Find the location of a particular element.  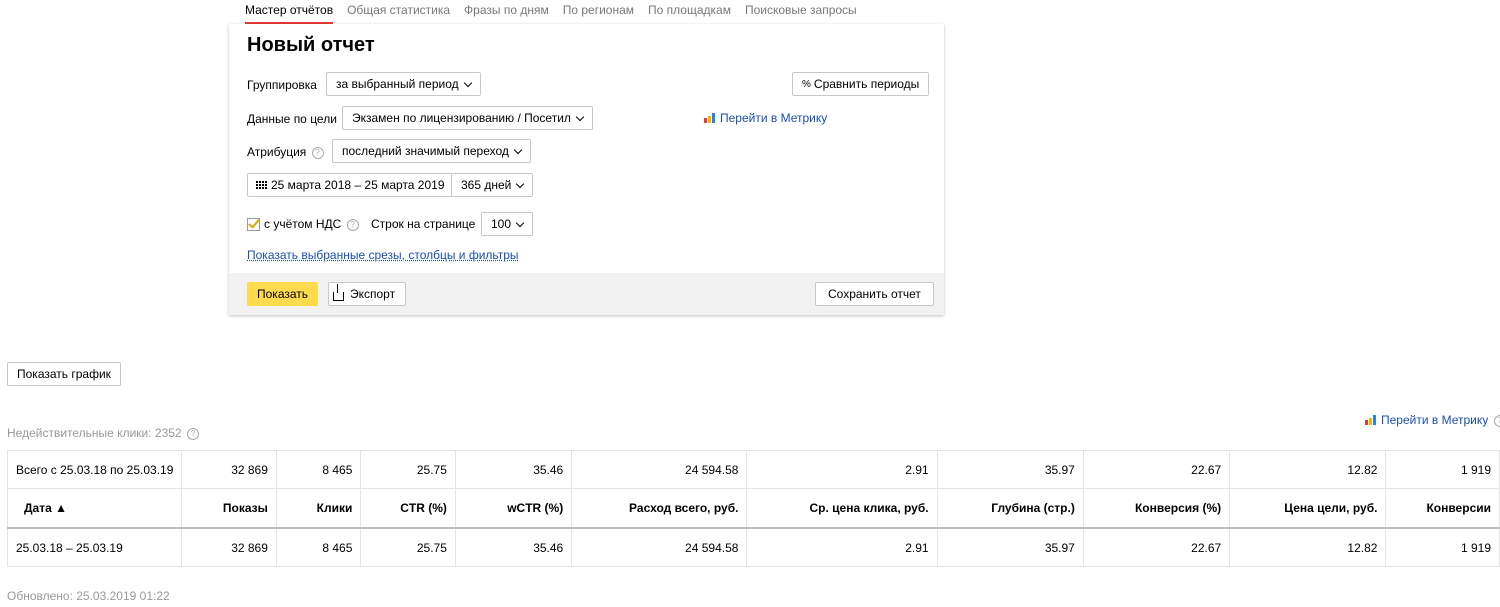

period-select: 365 дней is located at coordinates (492, 185).